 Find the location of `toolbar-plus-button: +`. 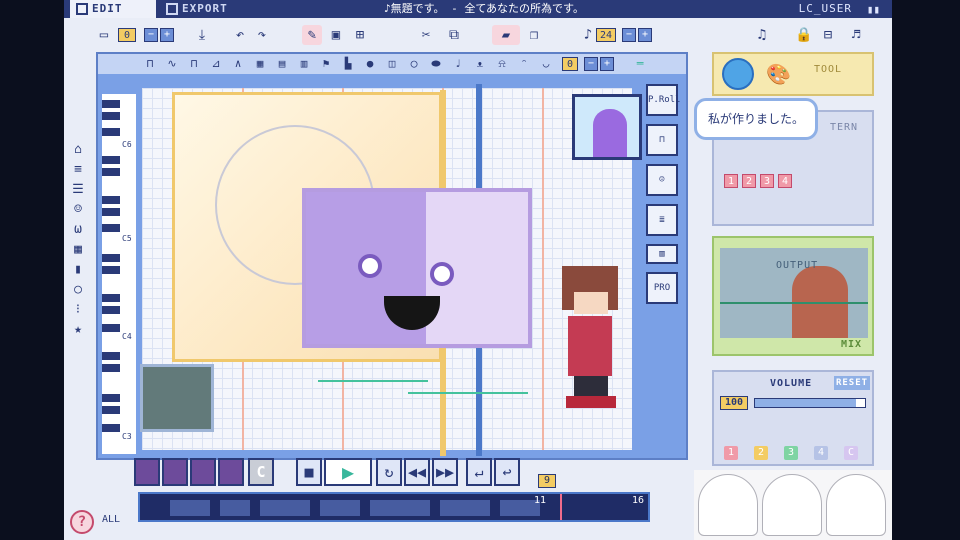

toolbar-plus-button: + is located at coordinates (167, 35).